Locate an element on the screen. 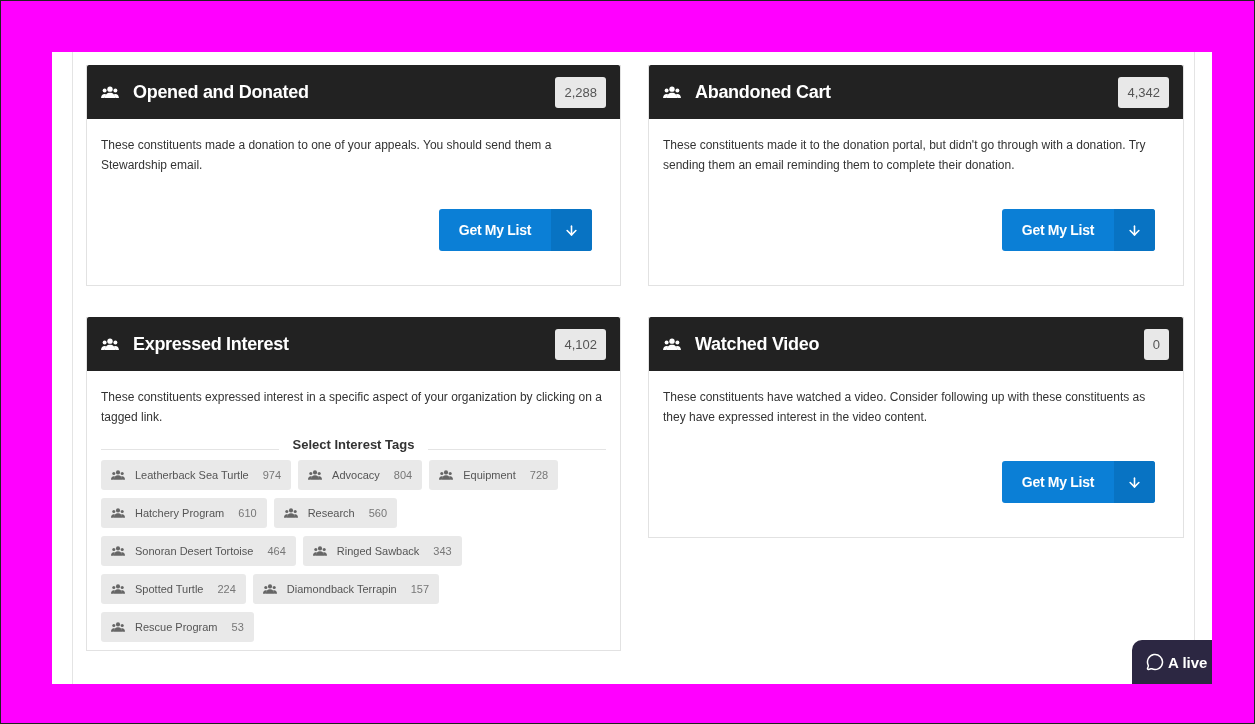 This screenshot has width=1255, height=724. count-badge: 4,342 is located at coordinates (1143, 92).